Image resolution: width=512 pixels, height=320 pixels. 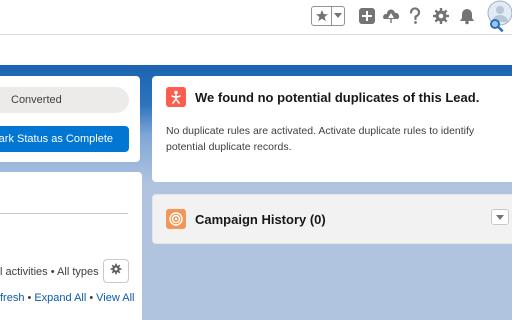 What do you see at coordinates (391, 16) in the screenshot?
I see `trailhead-icon` at bounding box center [391, 16].